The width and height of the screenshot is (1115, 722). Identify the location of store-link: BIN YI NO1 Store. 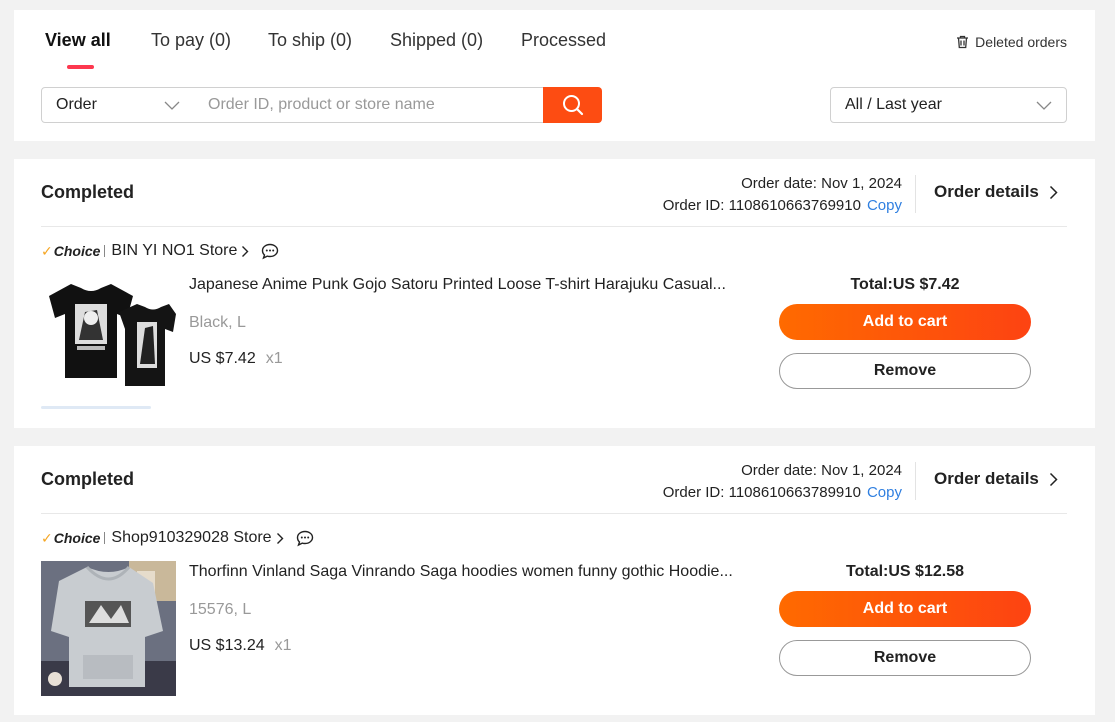
(180, 251).